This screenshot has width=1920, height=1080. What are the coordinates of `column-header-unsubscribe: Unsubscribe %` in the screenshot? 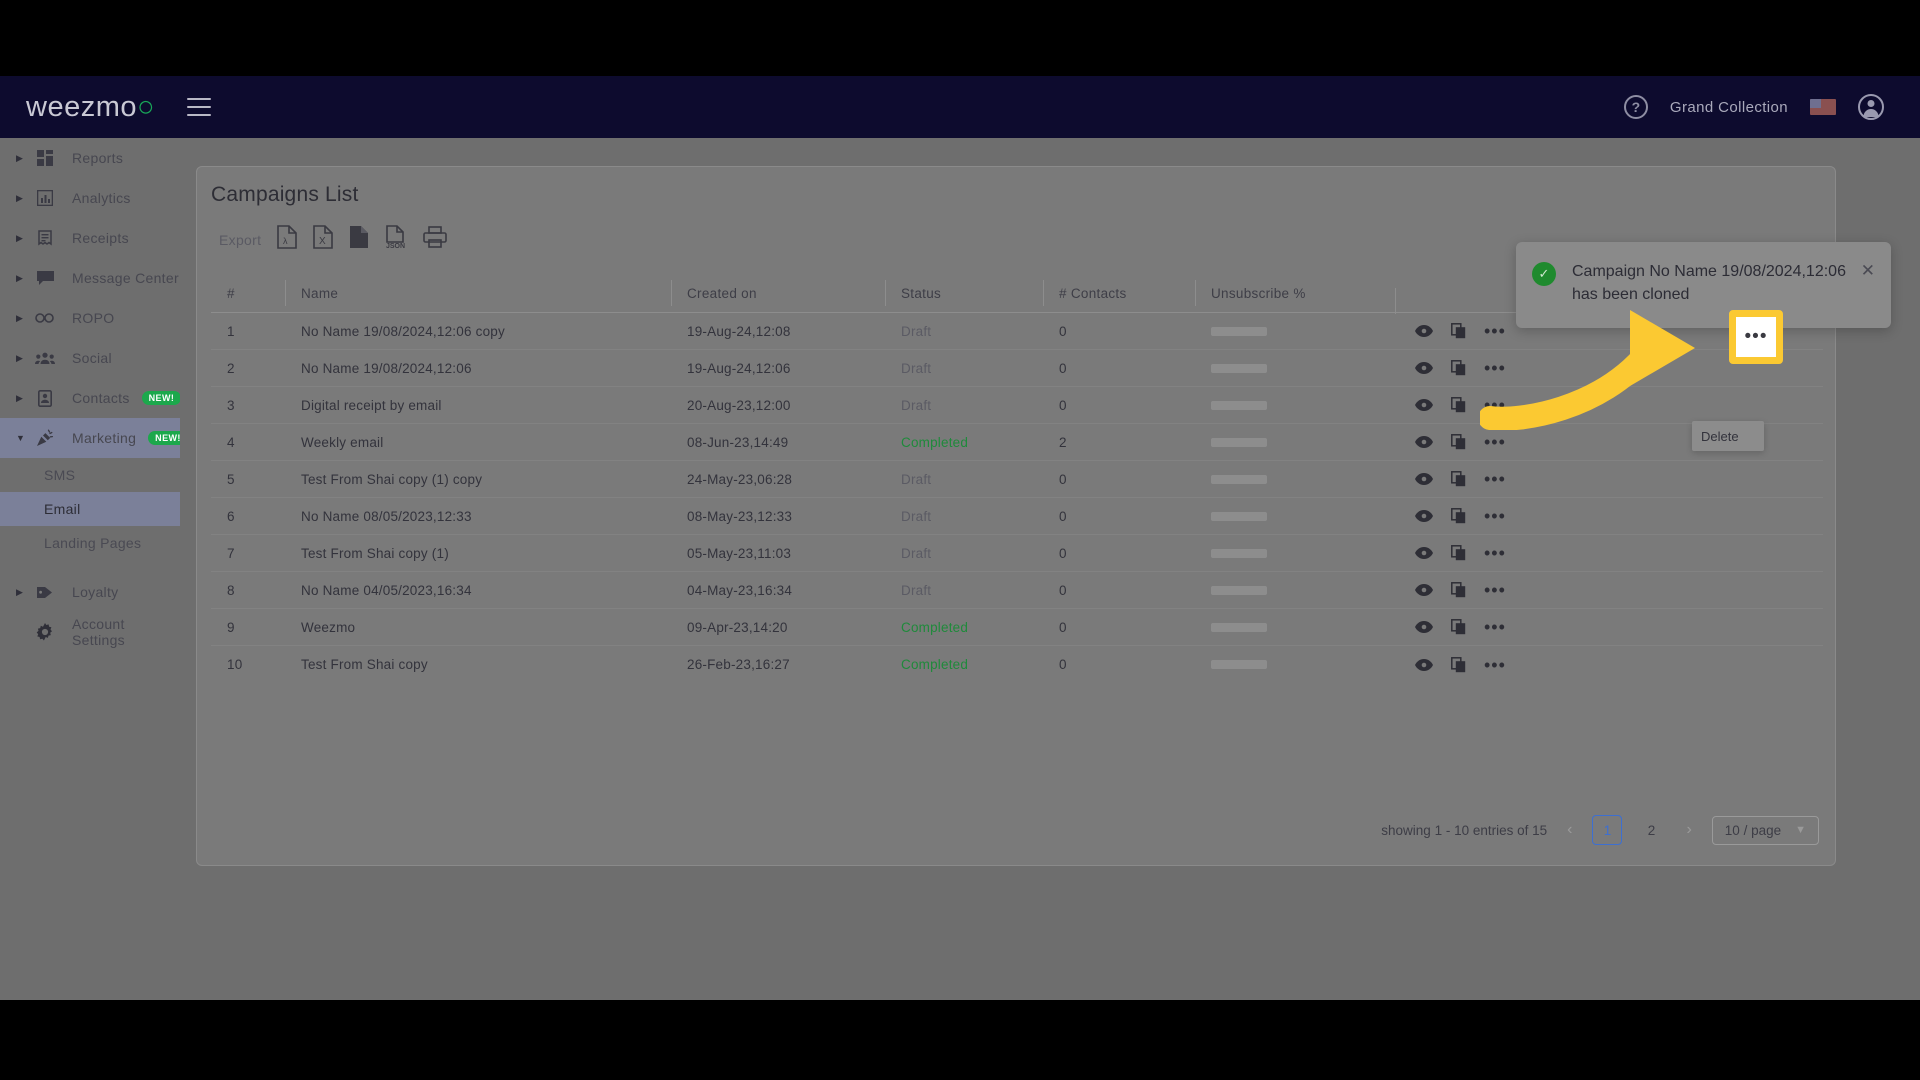 It's located at (1295, 293).